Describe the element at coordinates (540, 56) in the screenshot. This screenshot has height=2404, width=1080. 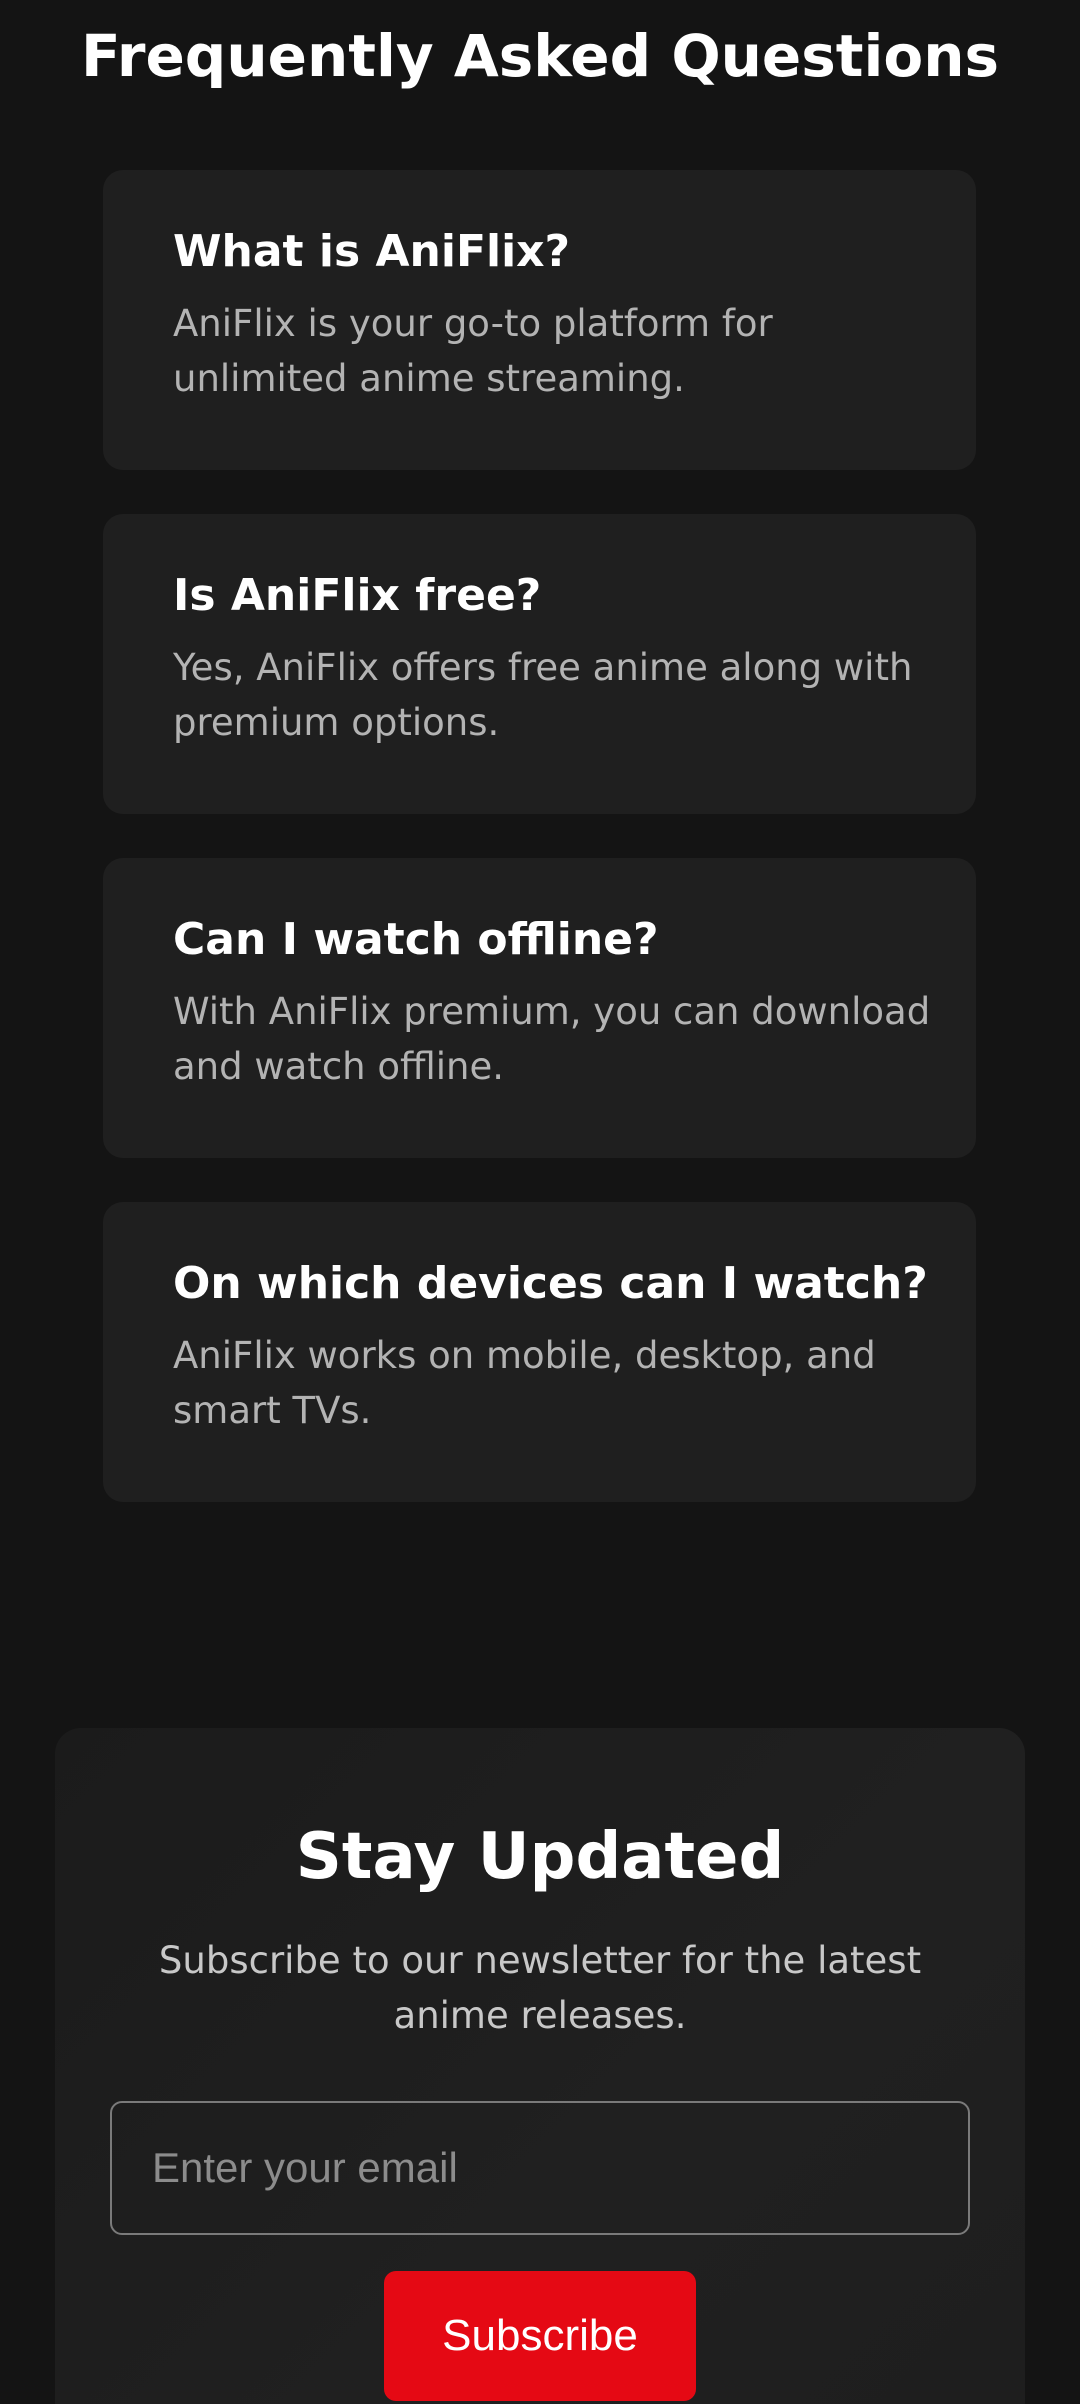
I see `faq-section-title: Frequently Asked Questions` at that location.